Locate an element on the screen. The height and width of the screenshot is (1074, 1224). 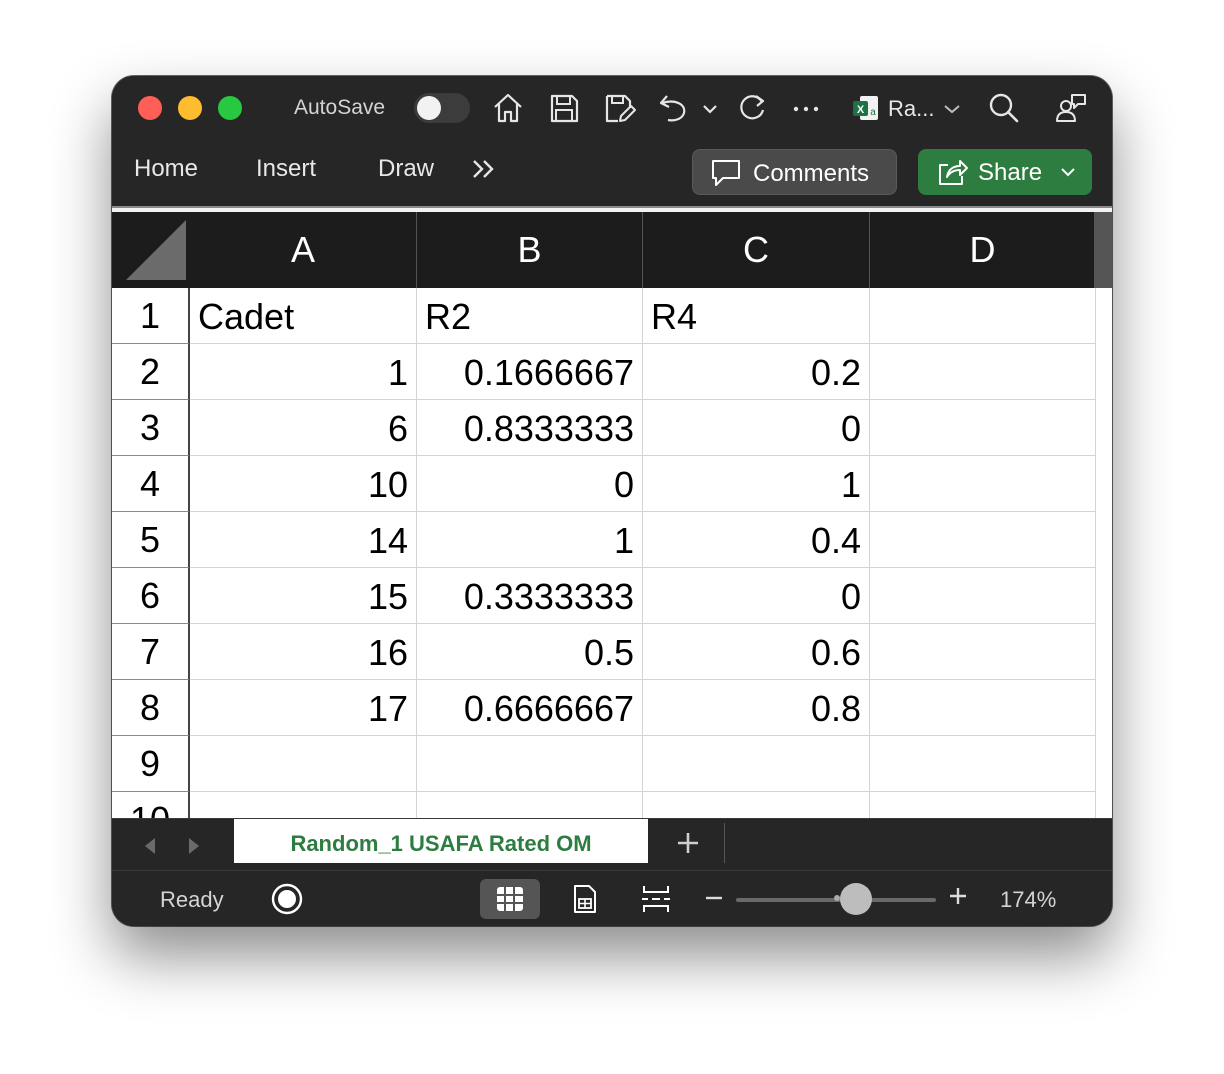
row-header-8: 8 is located at coordinates (151, 708).